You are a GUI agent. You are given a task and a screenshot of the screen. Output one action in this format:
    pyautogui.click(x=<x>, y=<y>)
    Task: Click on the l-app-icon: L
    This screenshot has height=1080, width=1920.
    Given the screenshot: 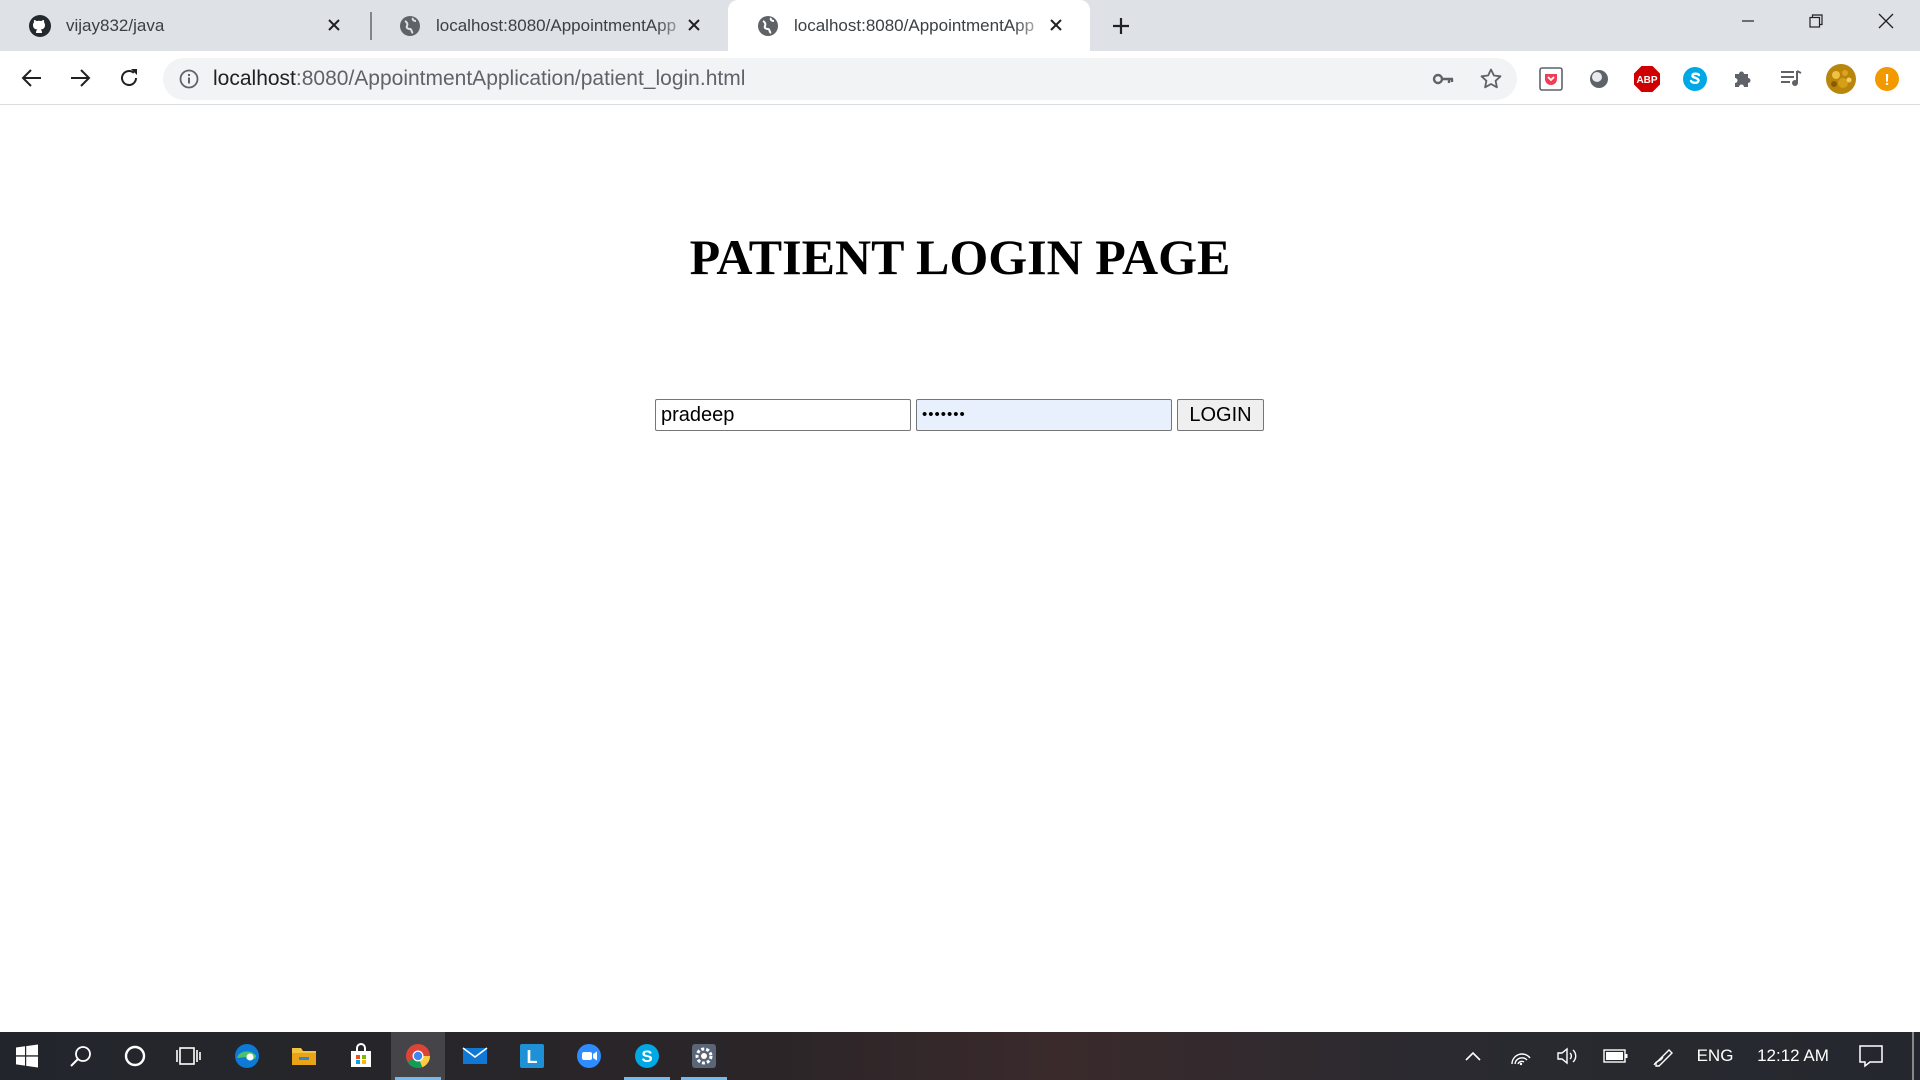 What is the action you would take?
    pyautogui.click(x=532, y=1056)
    